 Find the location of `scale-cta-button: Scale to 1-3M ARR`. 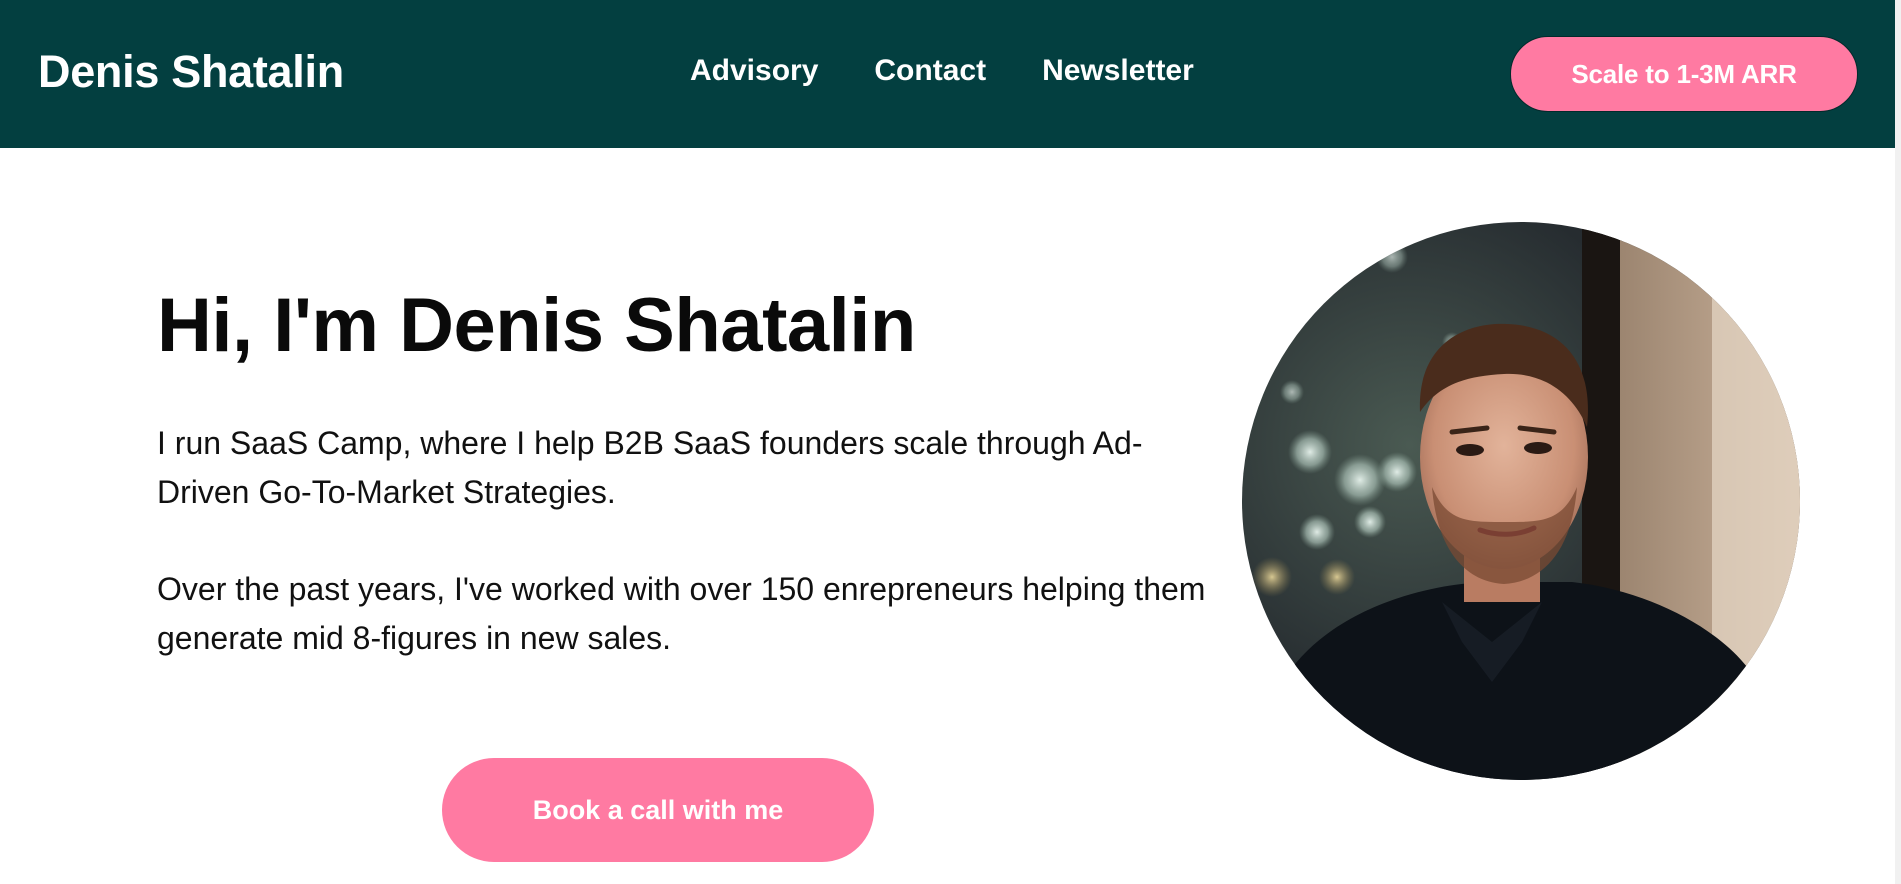

scale-cta-button: Scale to 1-3M ARR is located at coordinates (1684, 74).